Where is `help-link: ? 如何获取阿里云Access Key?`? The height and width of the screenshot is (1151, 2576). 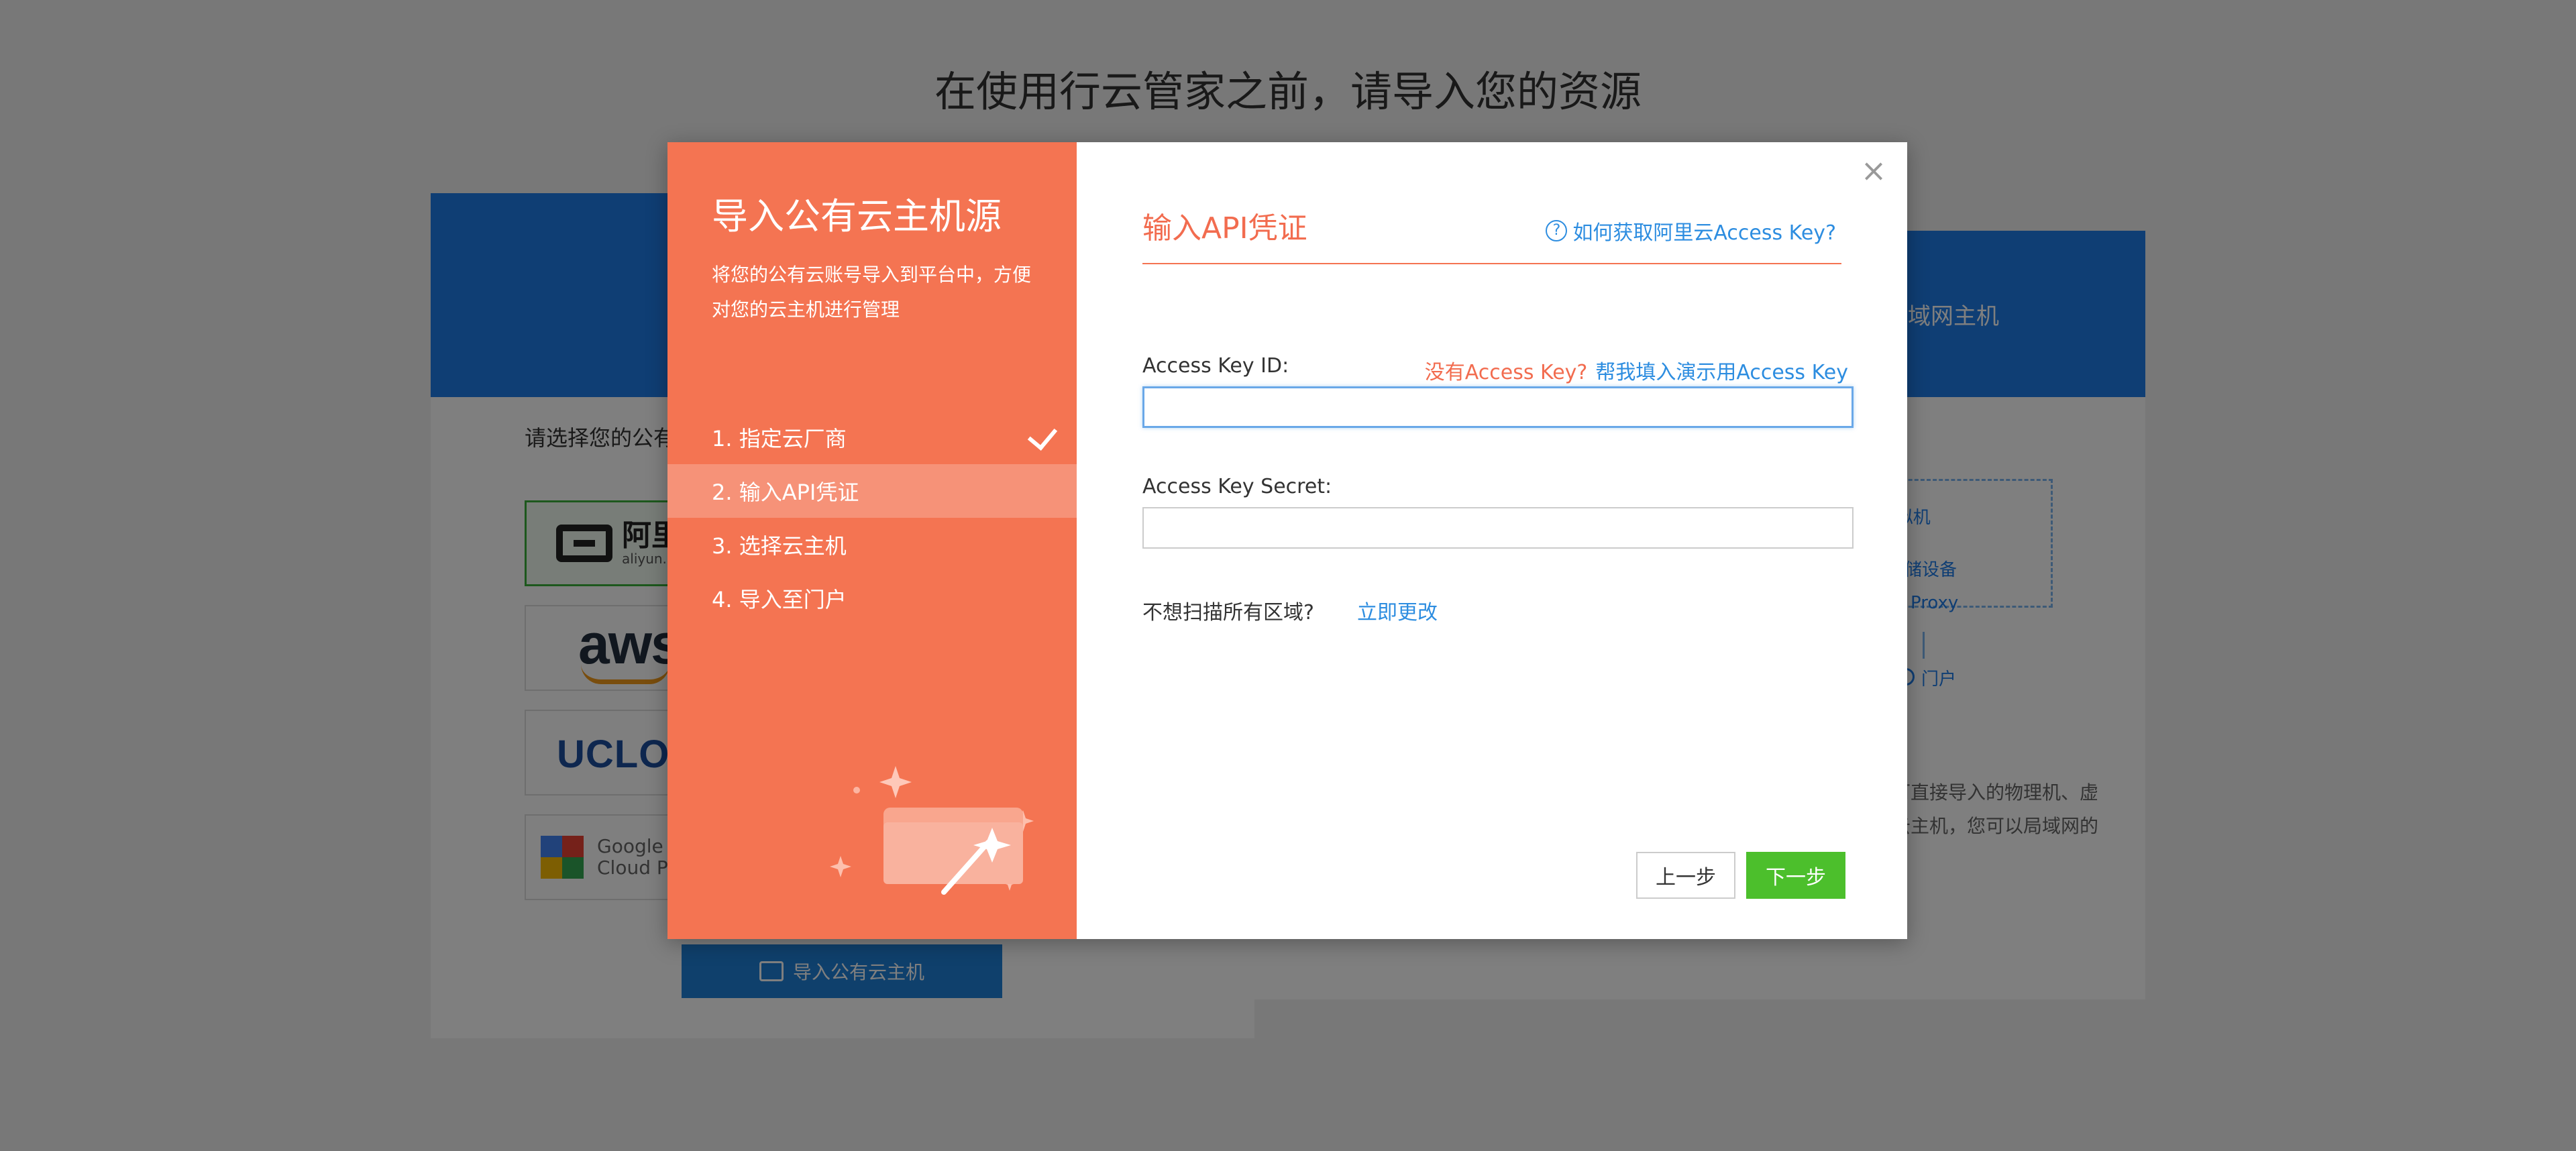
help-link: ? 如何获取阿里云Access Key? is located at coordinates (1691, 230).